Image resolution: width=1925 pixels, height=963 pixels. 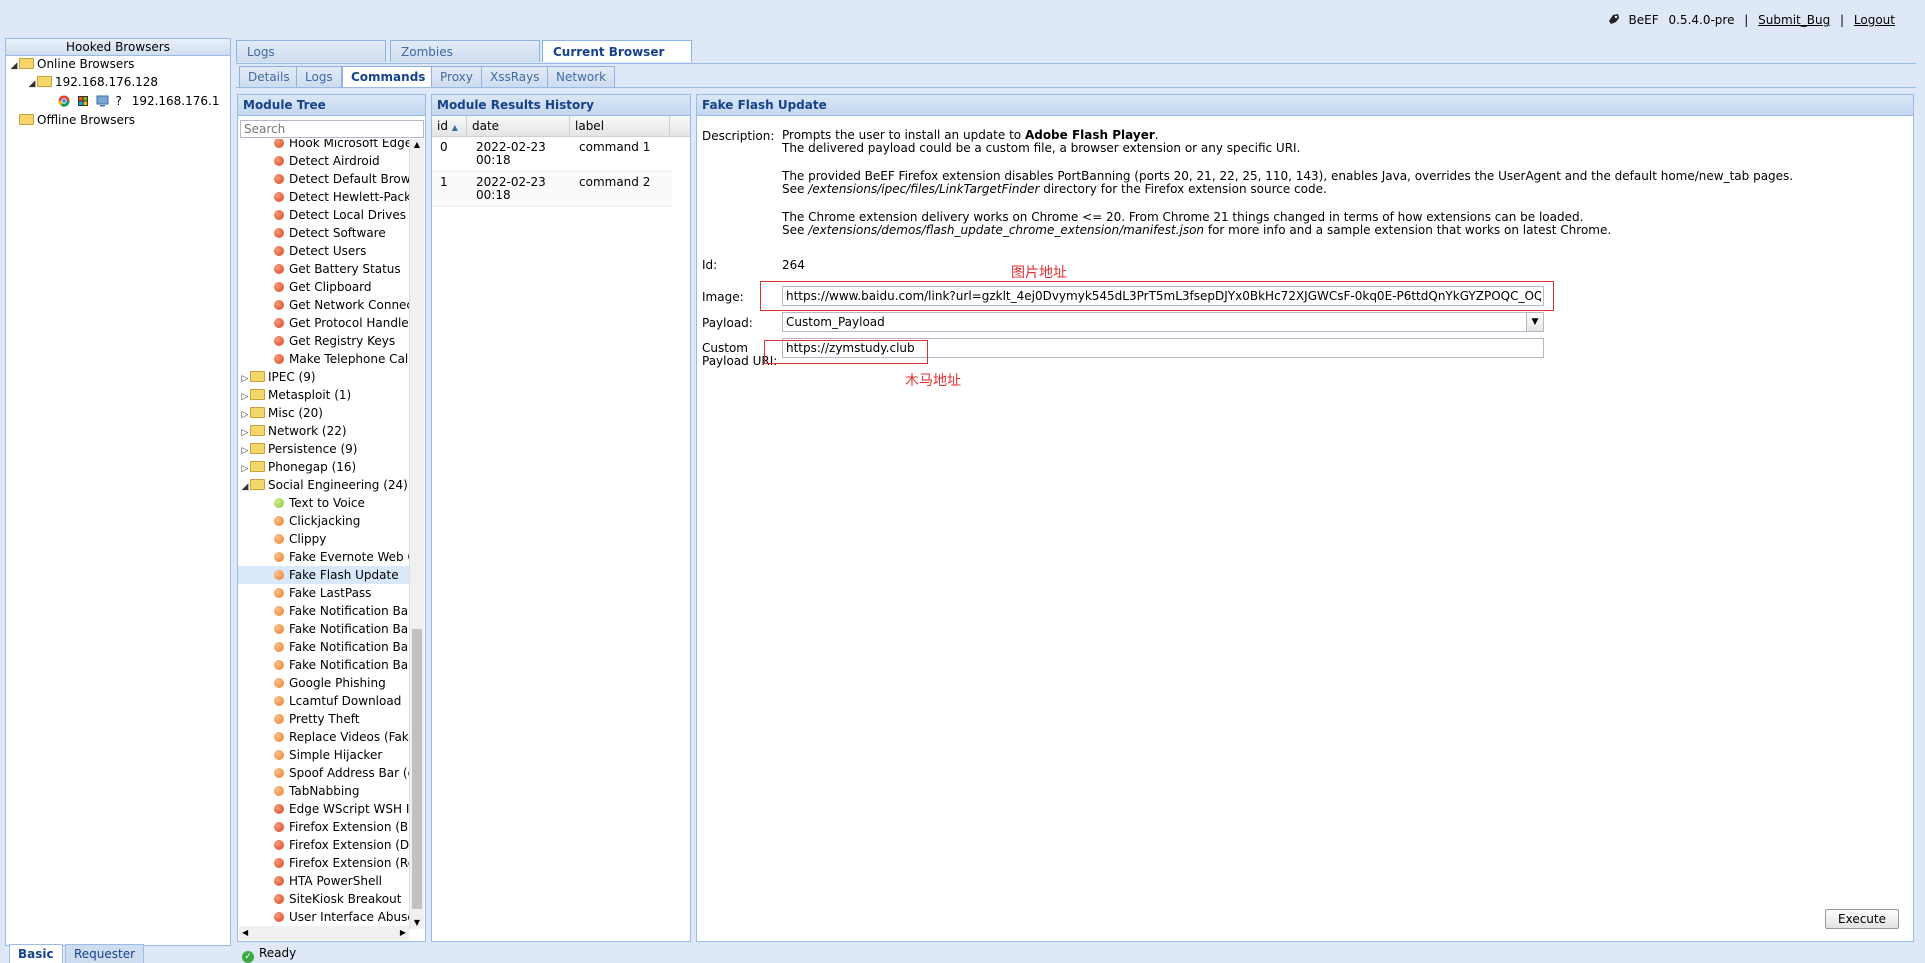 I want to click on tab-details: Details, so click(x=269, y=76).